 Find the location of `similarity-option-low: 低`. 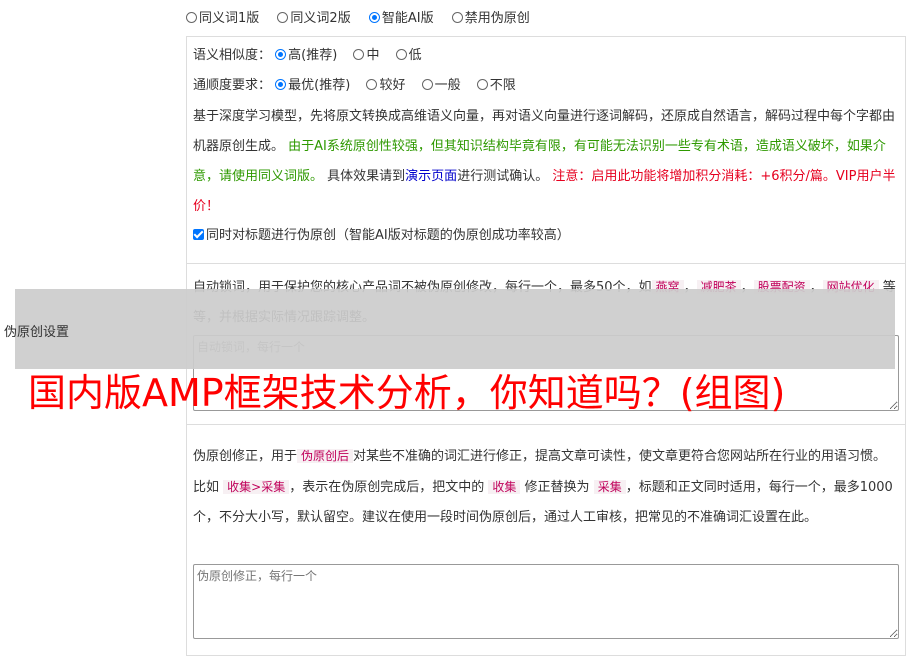

similarity-option-low: 低 is located at coordinates (408, 55).